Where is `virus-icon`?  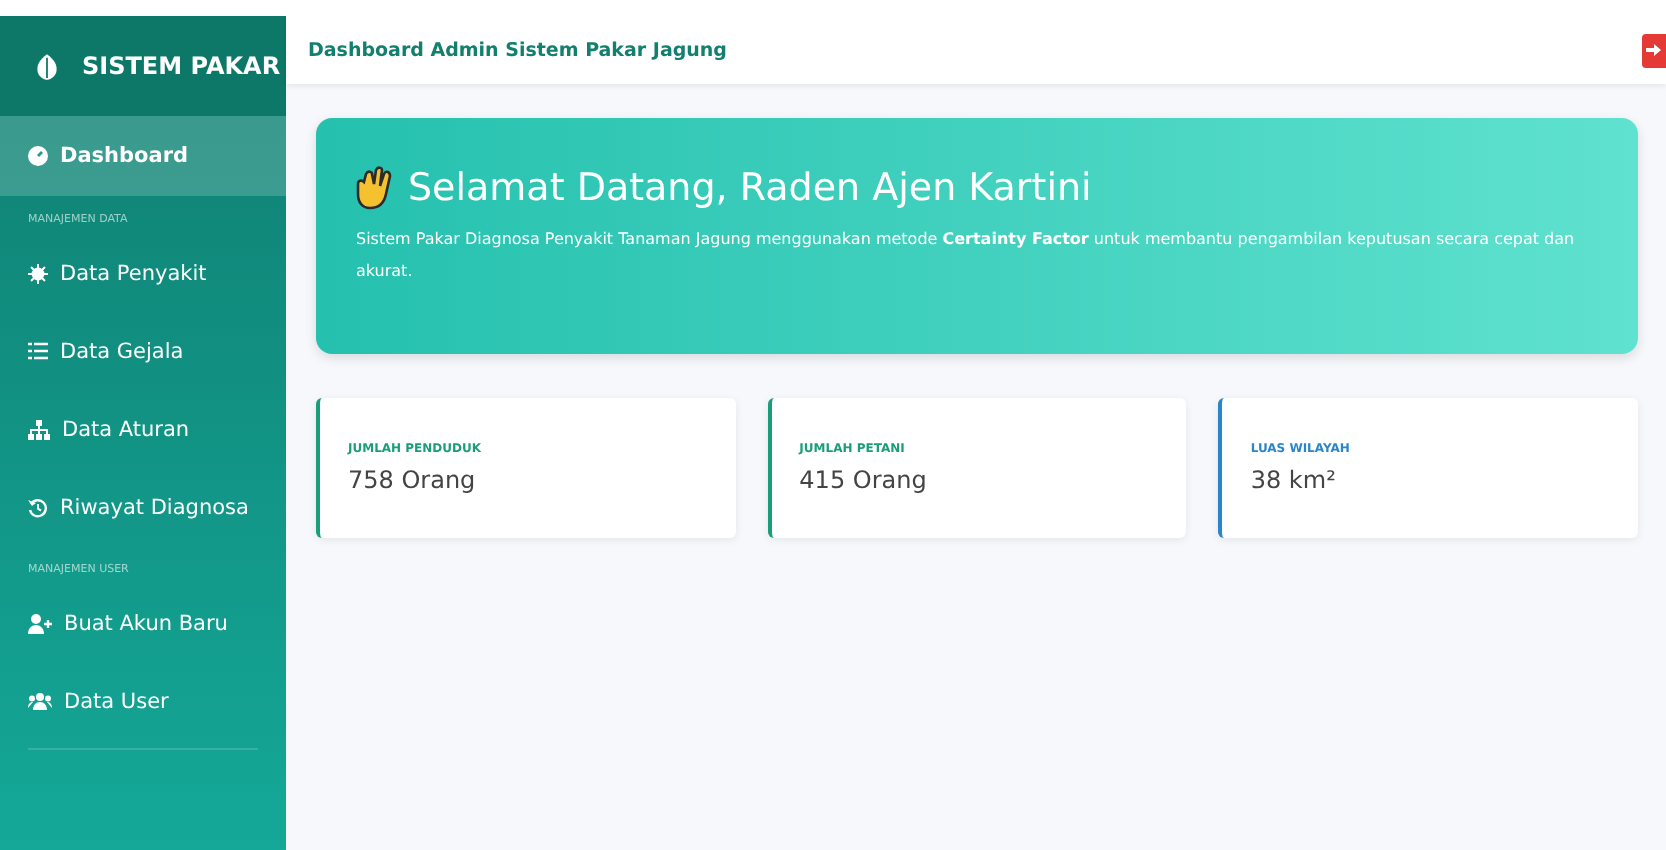
virus-icon is located at coordinates (38, 273).